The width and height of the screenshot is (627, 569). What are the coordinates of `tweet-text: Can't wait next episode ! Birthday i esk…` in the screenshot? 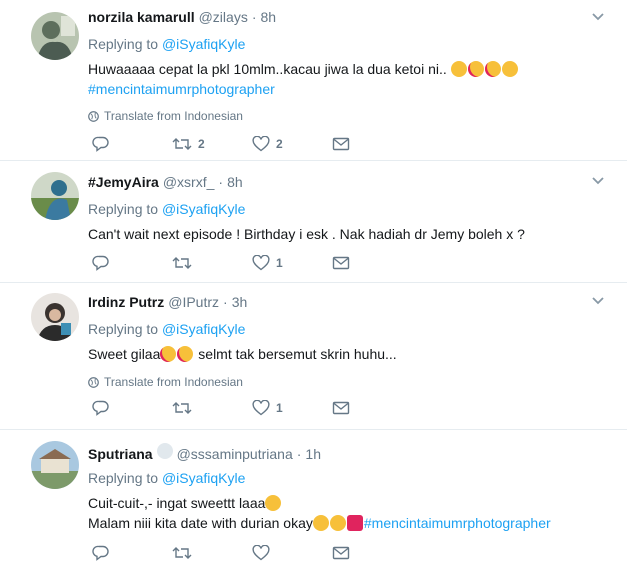 It's located at (350, 234).